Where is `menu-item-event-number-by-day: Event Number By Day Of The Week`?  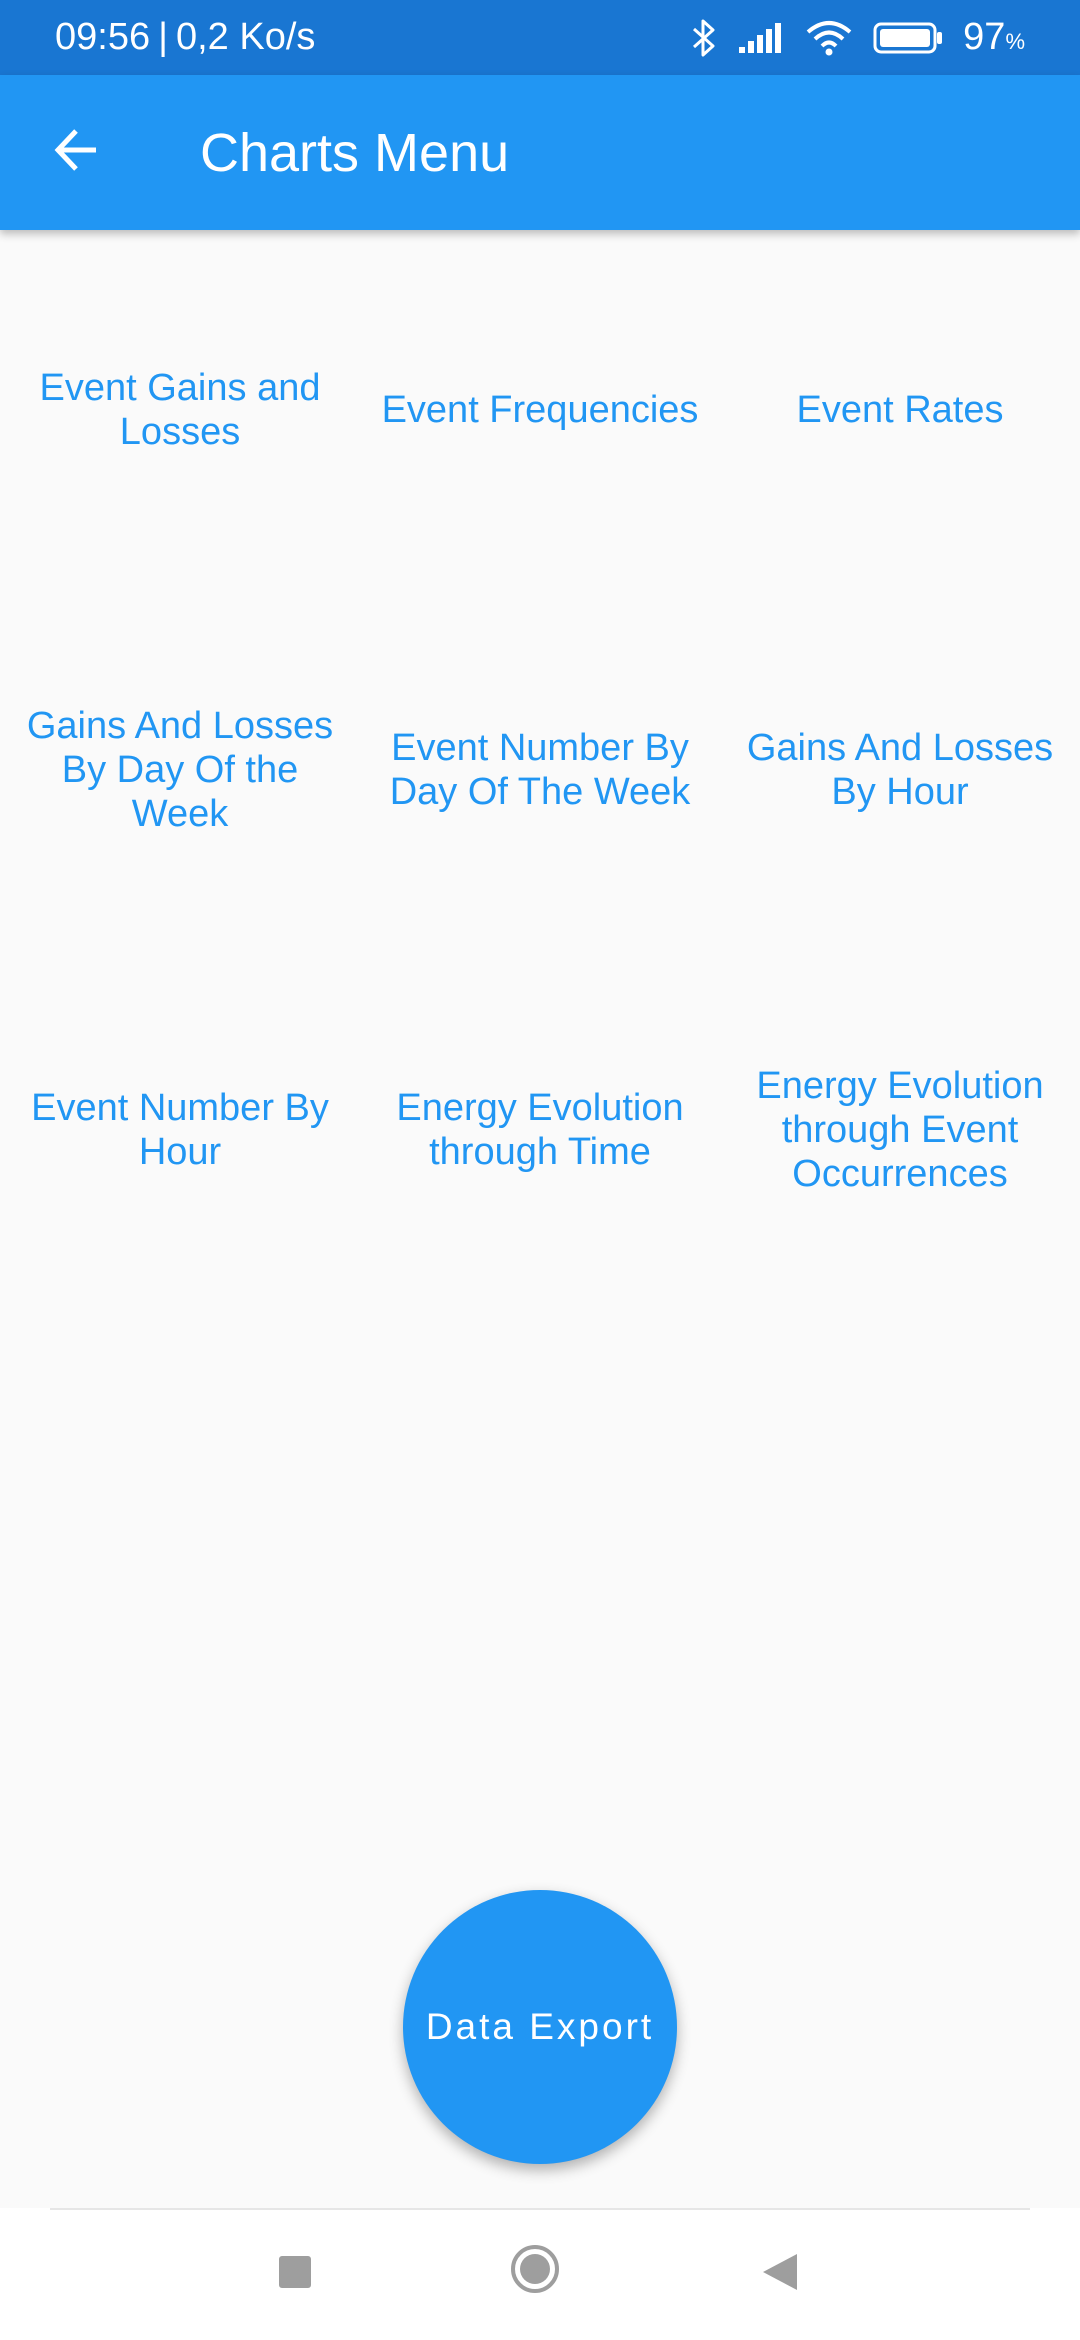 menu-item-event-number-by-day: Event Number By Day Of The Week is located at coordinates (540, 770).